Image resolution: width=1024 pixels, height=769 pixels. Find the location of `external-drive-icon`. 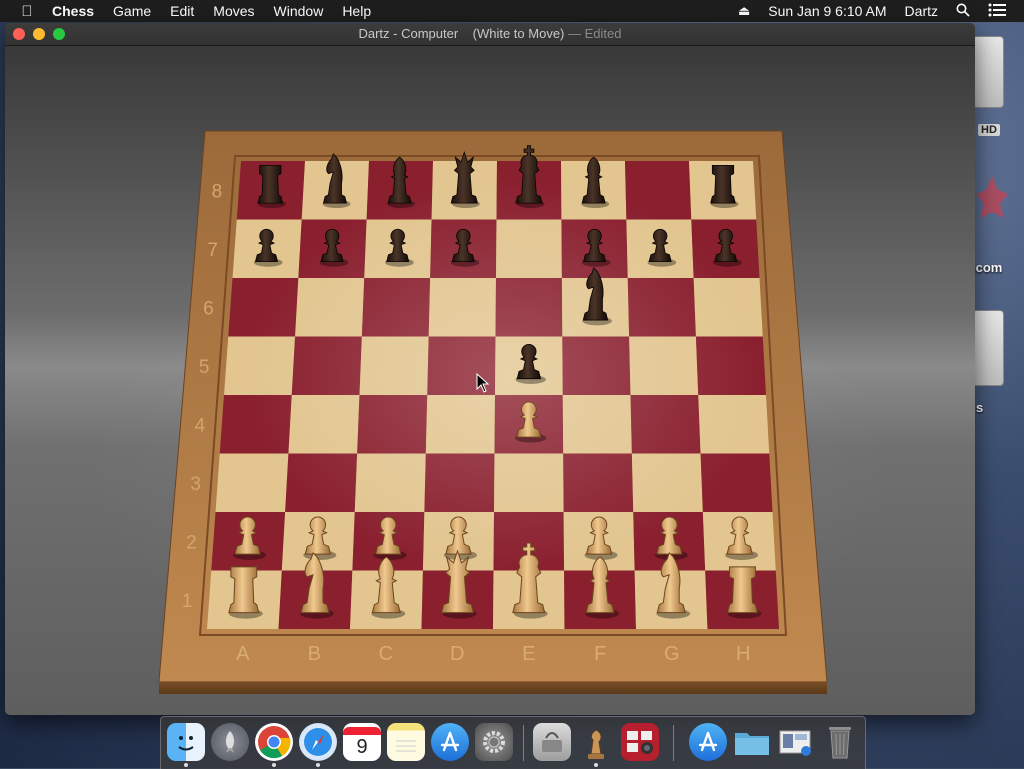

external-drive-icon is located at coordinates (988, 348).